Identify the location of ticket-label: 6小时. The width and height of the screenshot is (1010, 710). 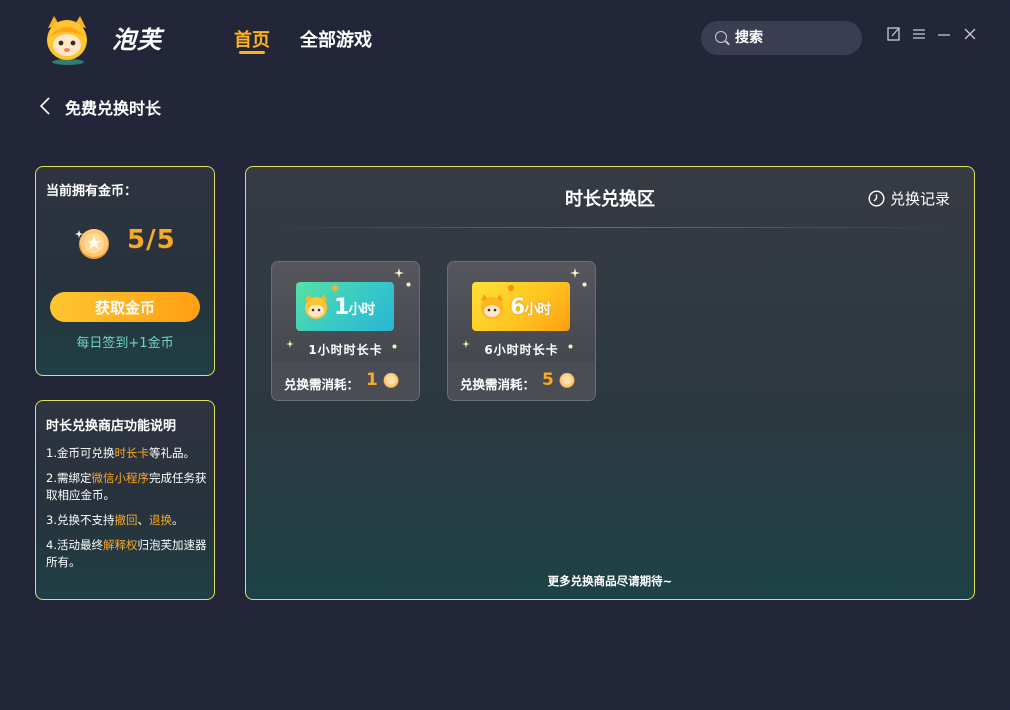
(530, 307).